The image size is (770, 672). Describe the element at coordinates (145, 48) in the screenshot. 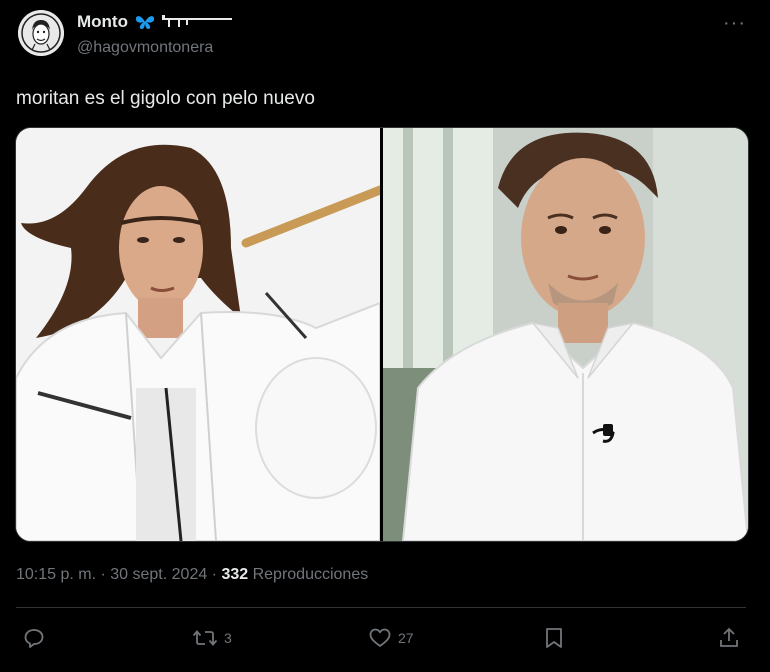

I see `author-handle: @hagovmontonera` at that location.